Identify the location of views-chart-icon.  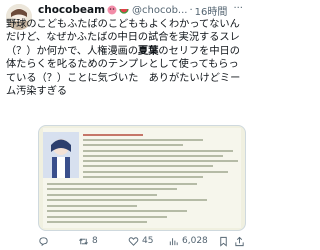
(173, 241).